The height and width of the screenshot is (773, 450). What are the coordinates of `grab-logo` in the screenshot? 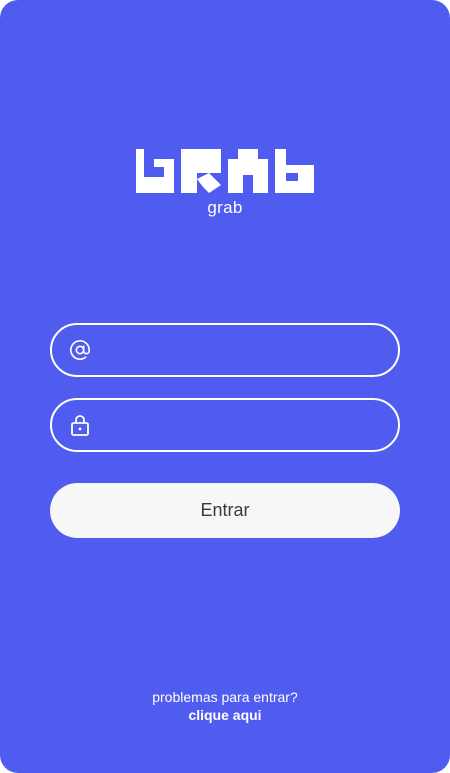 It's located at (225, 171).